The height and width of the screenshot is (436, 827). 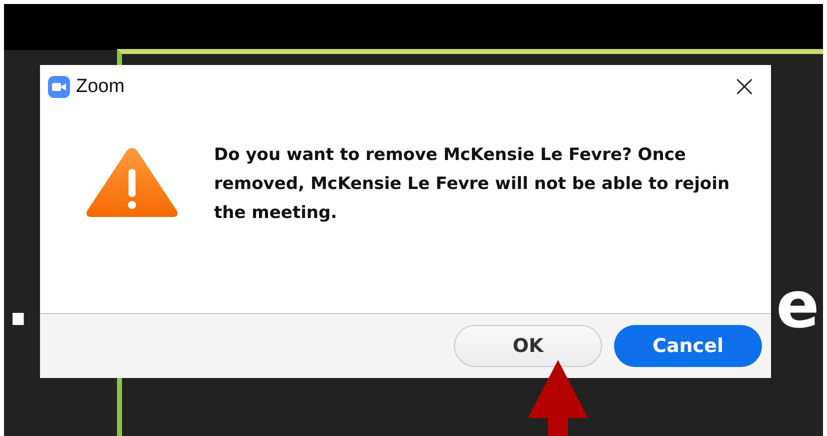 What do you see at coordinates (798, 306) in the screenshot?
I see `background-text: e` at bounding box center [798, 306].